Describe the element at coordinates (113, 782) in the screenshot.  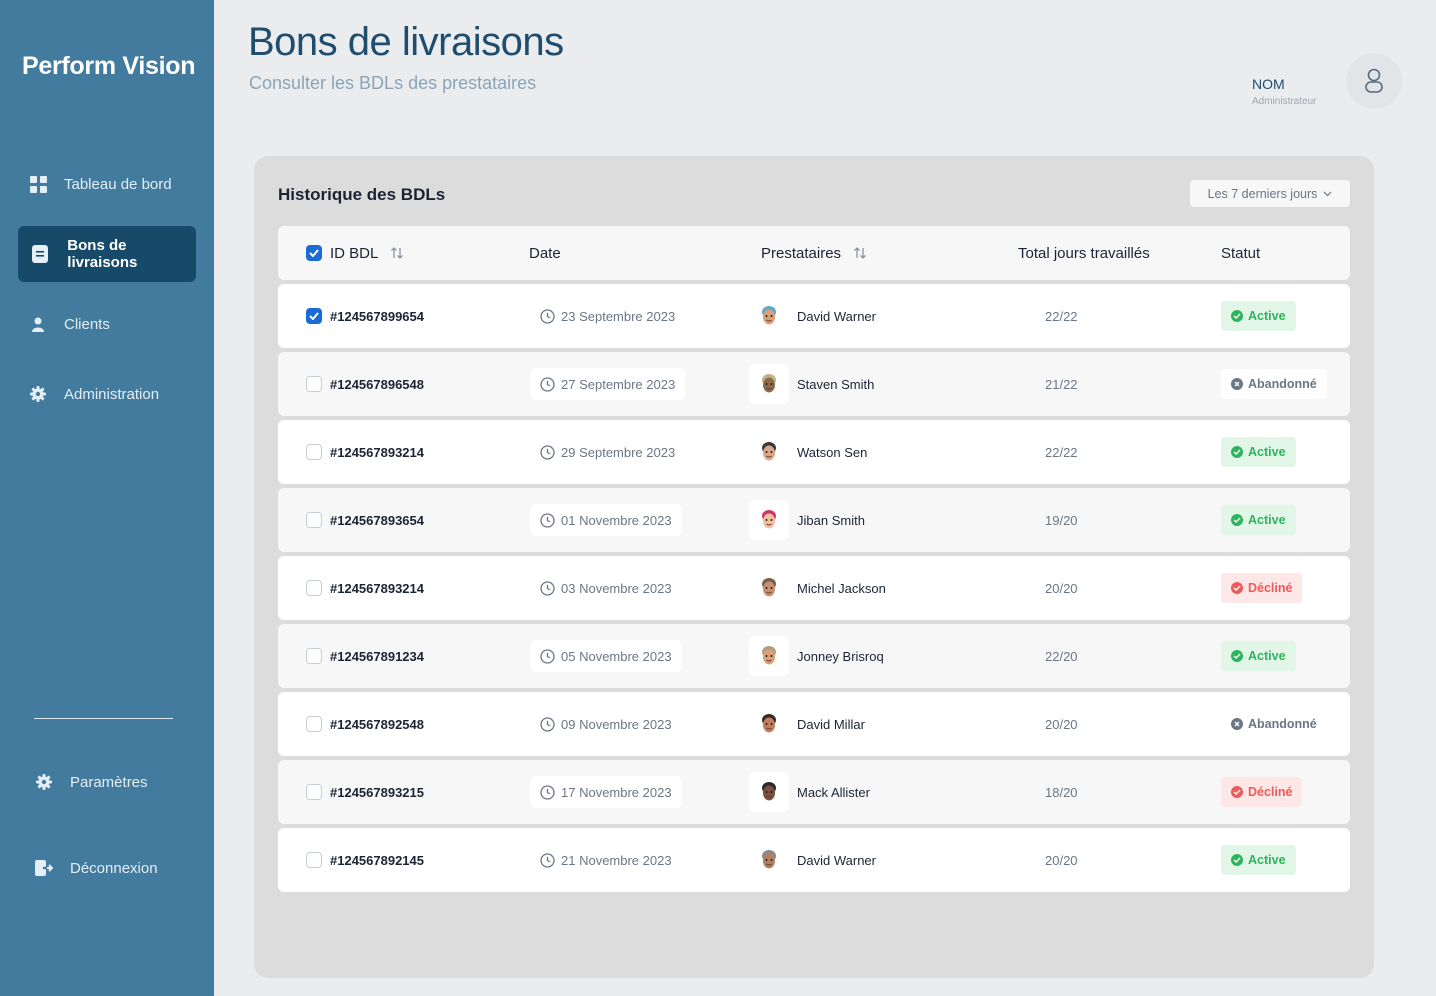
I see `sidebar-item-parametres: Paramètres` at that location.